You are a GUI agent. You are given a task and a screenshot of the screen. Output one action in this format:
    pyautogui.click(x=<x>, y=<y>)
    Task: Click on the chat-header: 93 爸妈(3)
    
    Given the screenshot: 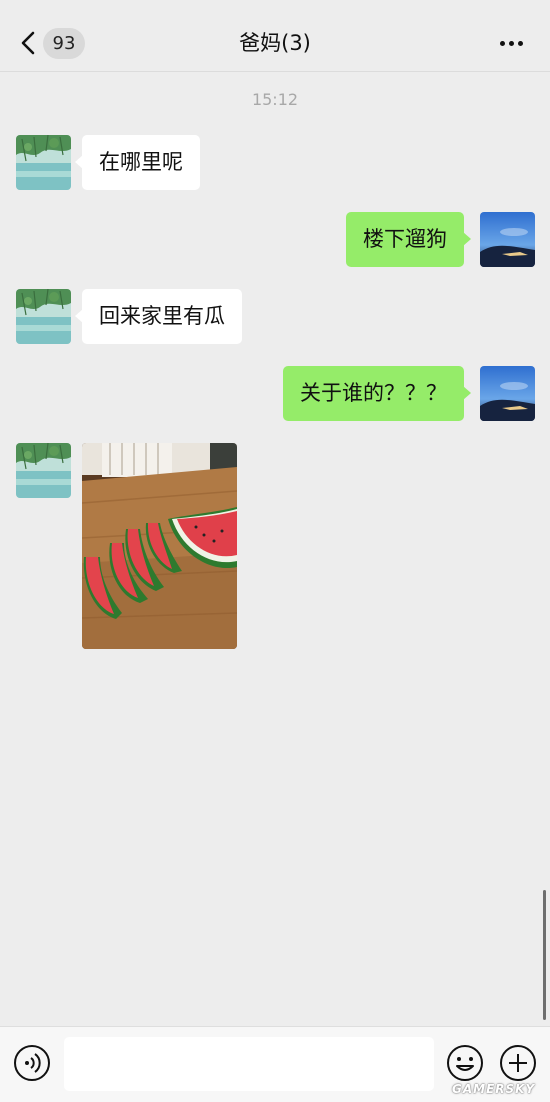 What is the action you would take?
    pyautogui.click(x=275, y=36)
    